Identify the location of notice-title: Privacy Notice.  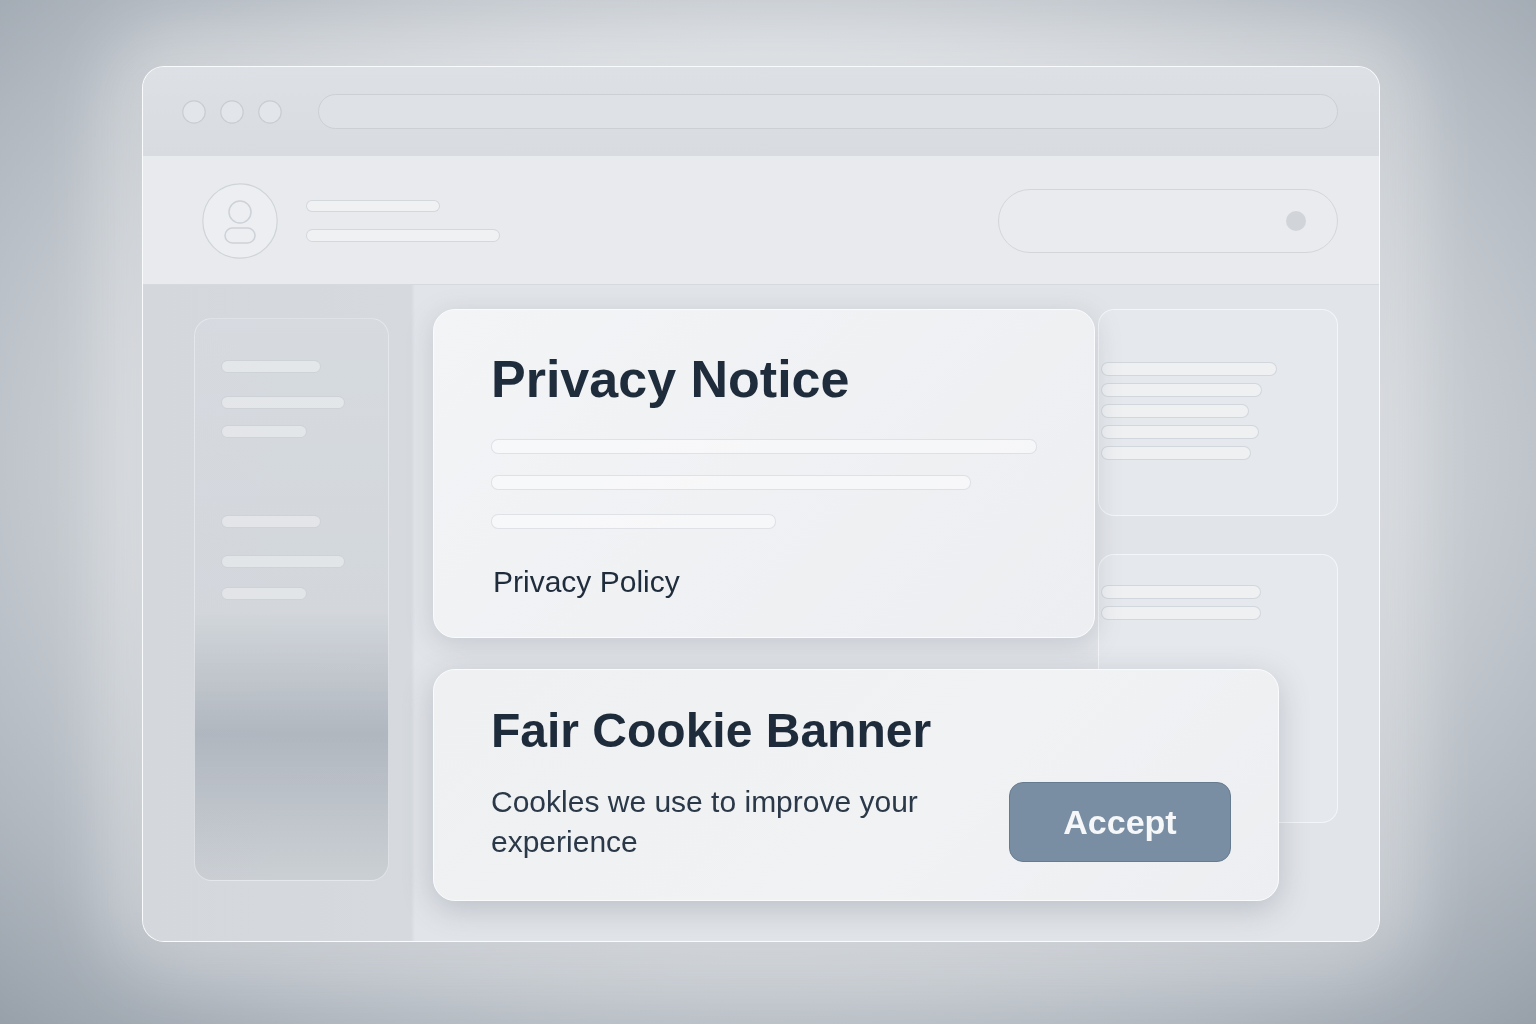
(670, 379).